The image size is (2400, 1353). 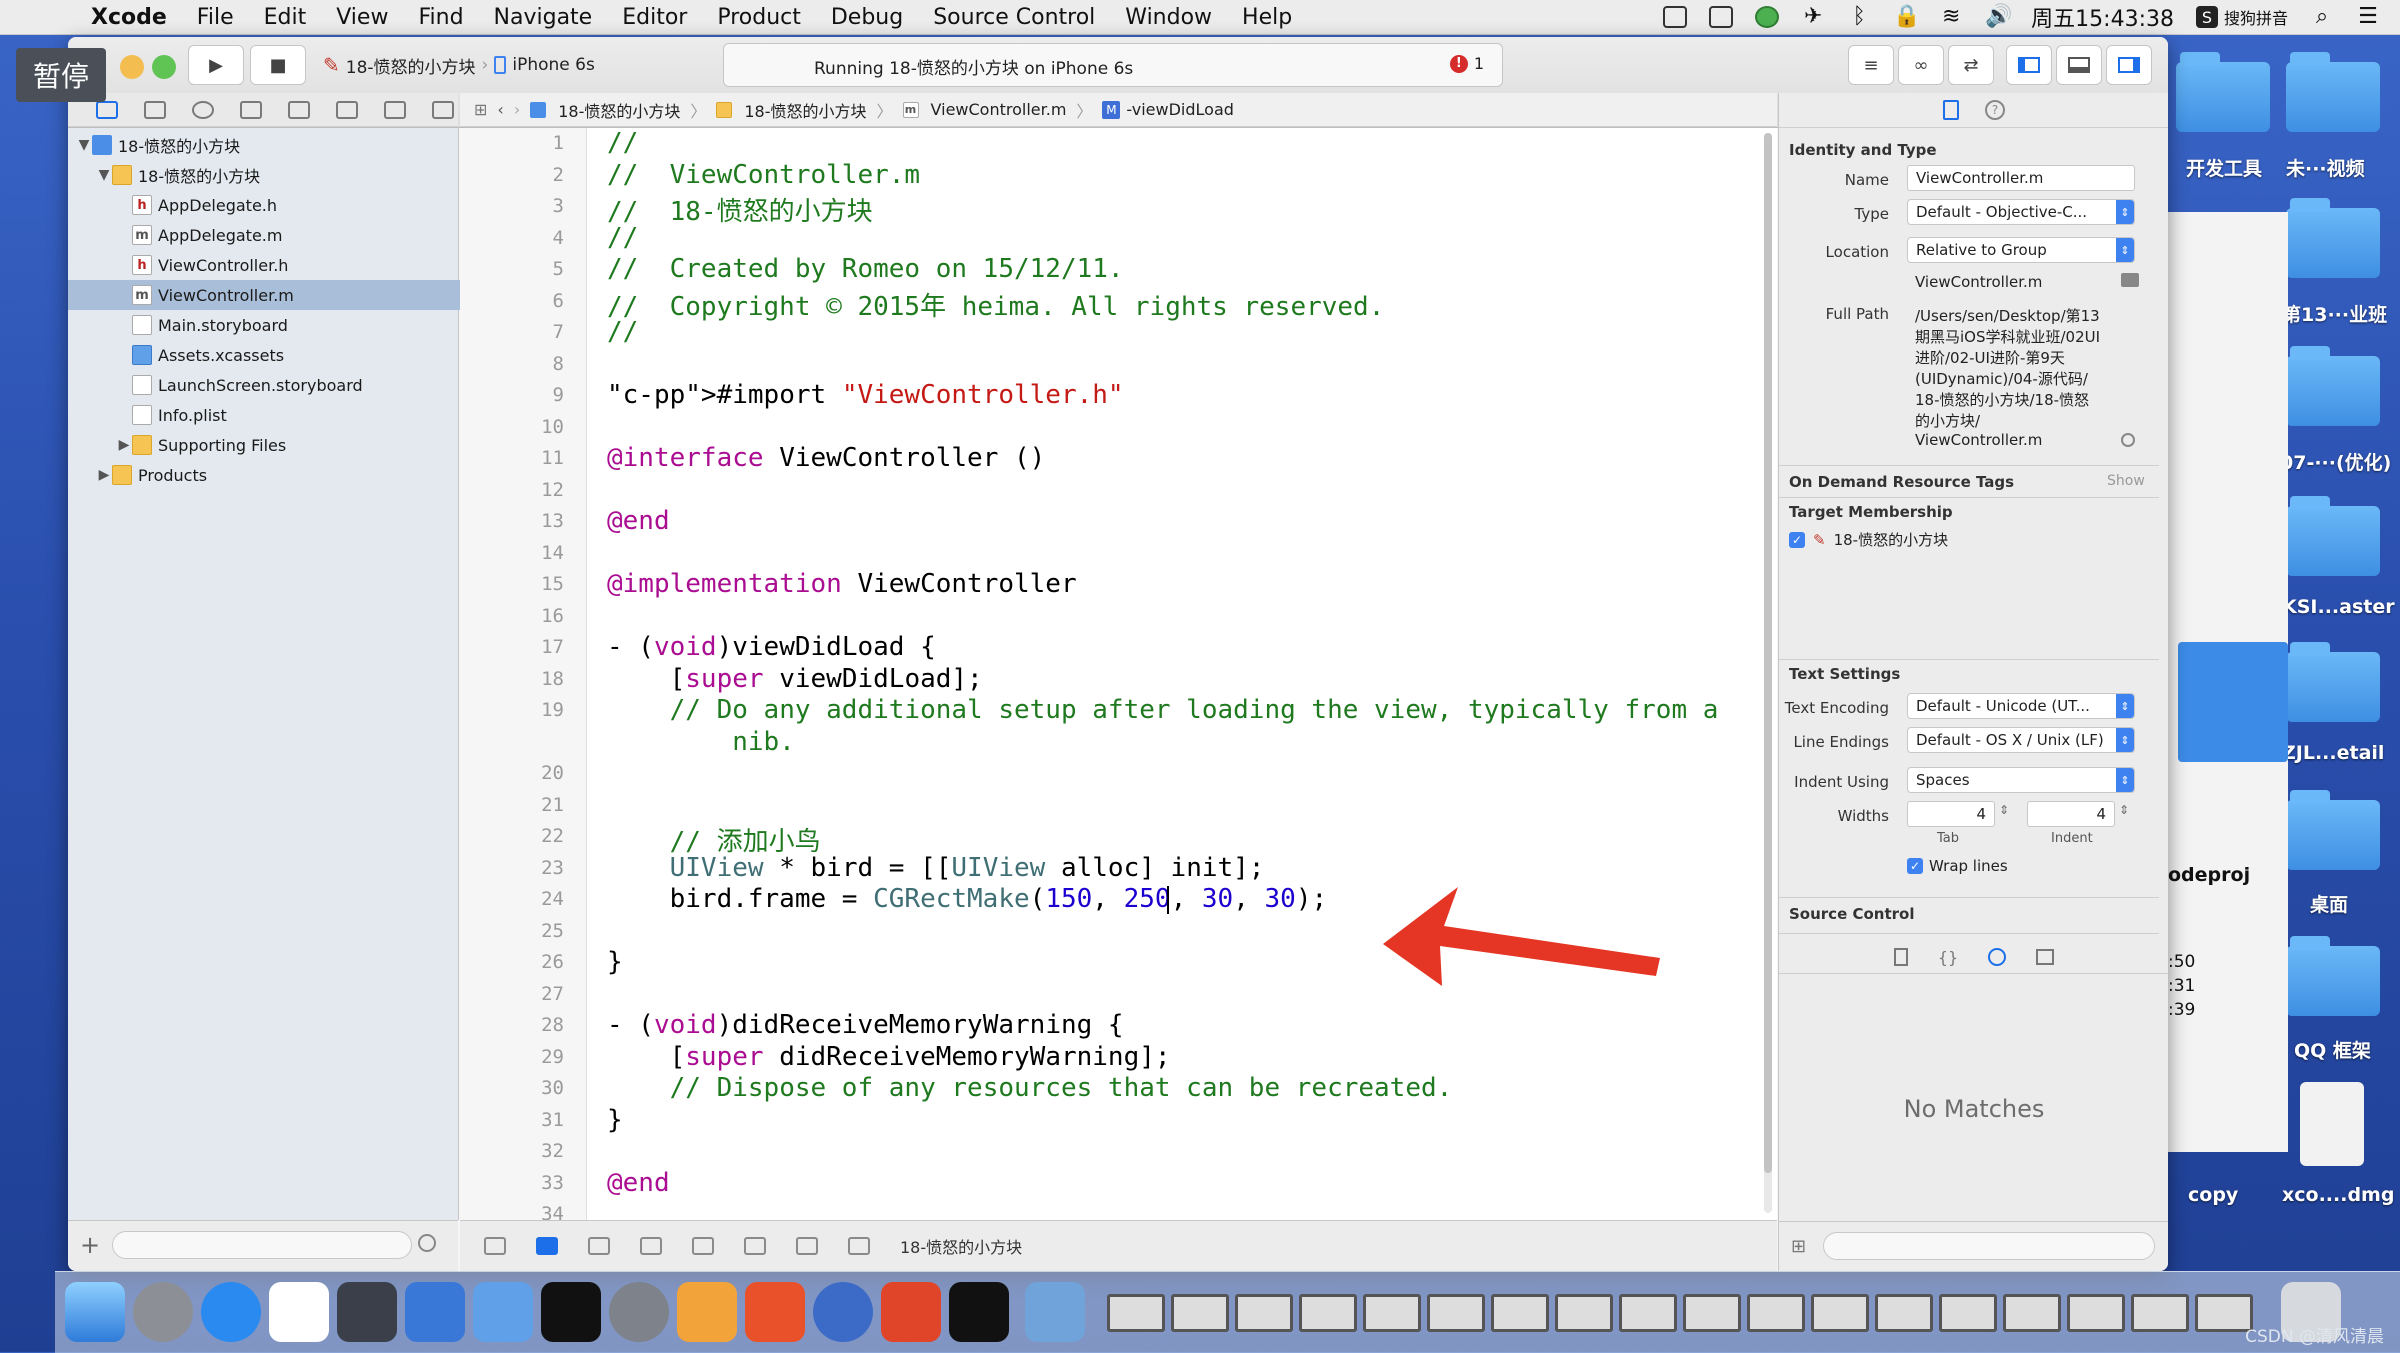 What do you see at coordinates (2335, 461) in the screenshot?
I see `desktop-label: 07-···(优化)` at bounding box center [2335, 461].